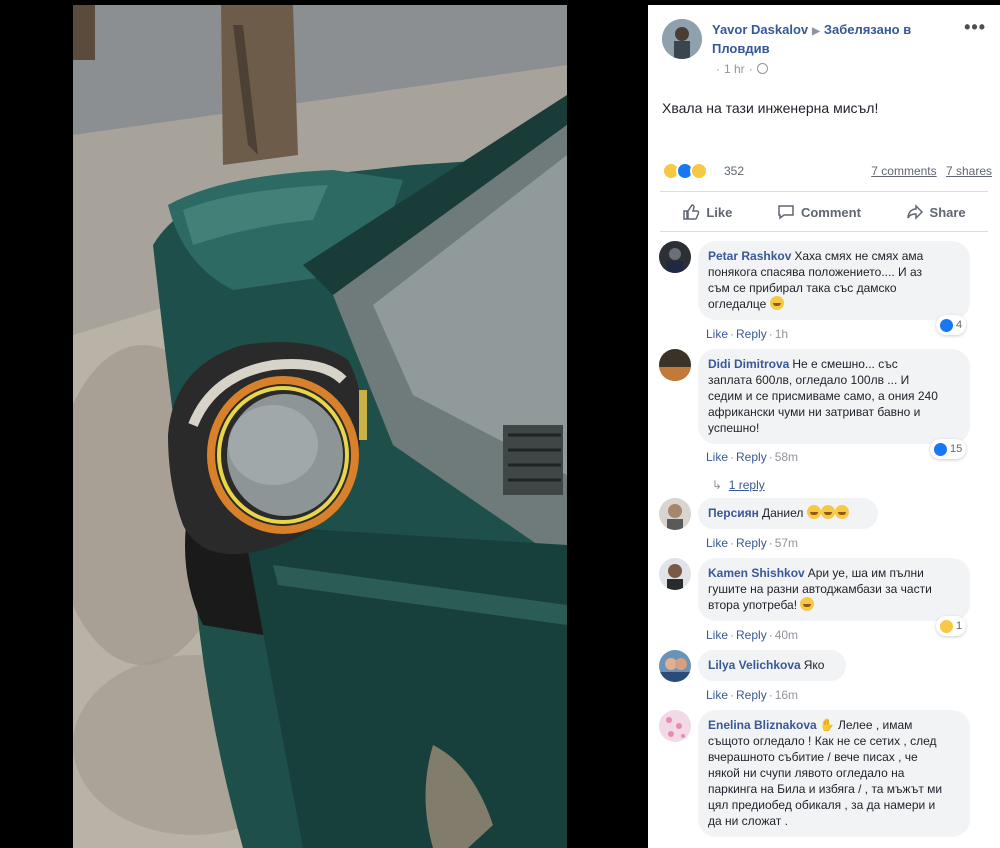  What do you see at coordinates (747, 485) in the screenshot?
I see `replies-link: 1 reply` at bounding box center [747, 485].